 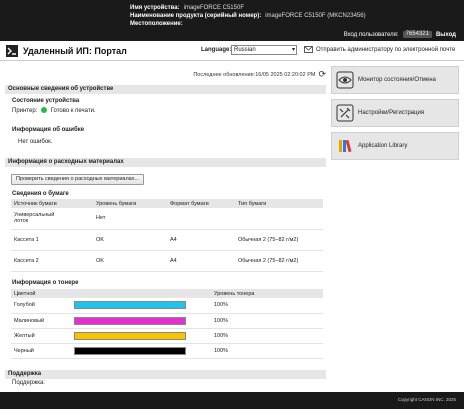 What do you see at coordinates (216, 50) in the screenshot?
I see `language-label: Language:` at bounding box center [216, 50].